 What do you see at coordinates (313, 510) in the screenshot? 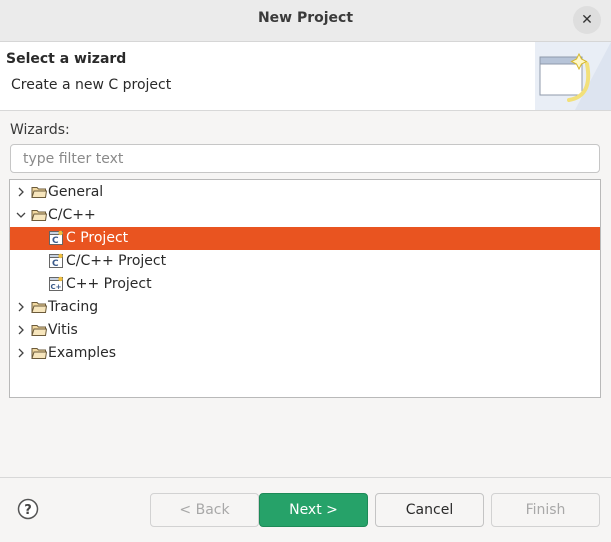
I see `next-button: Next >` at bounding box center [313, 510].